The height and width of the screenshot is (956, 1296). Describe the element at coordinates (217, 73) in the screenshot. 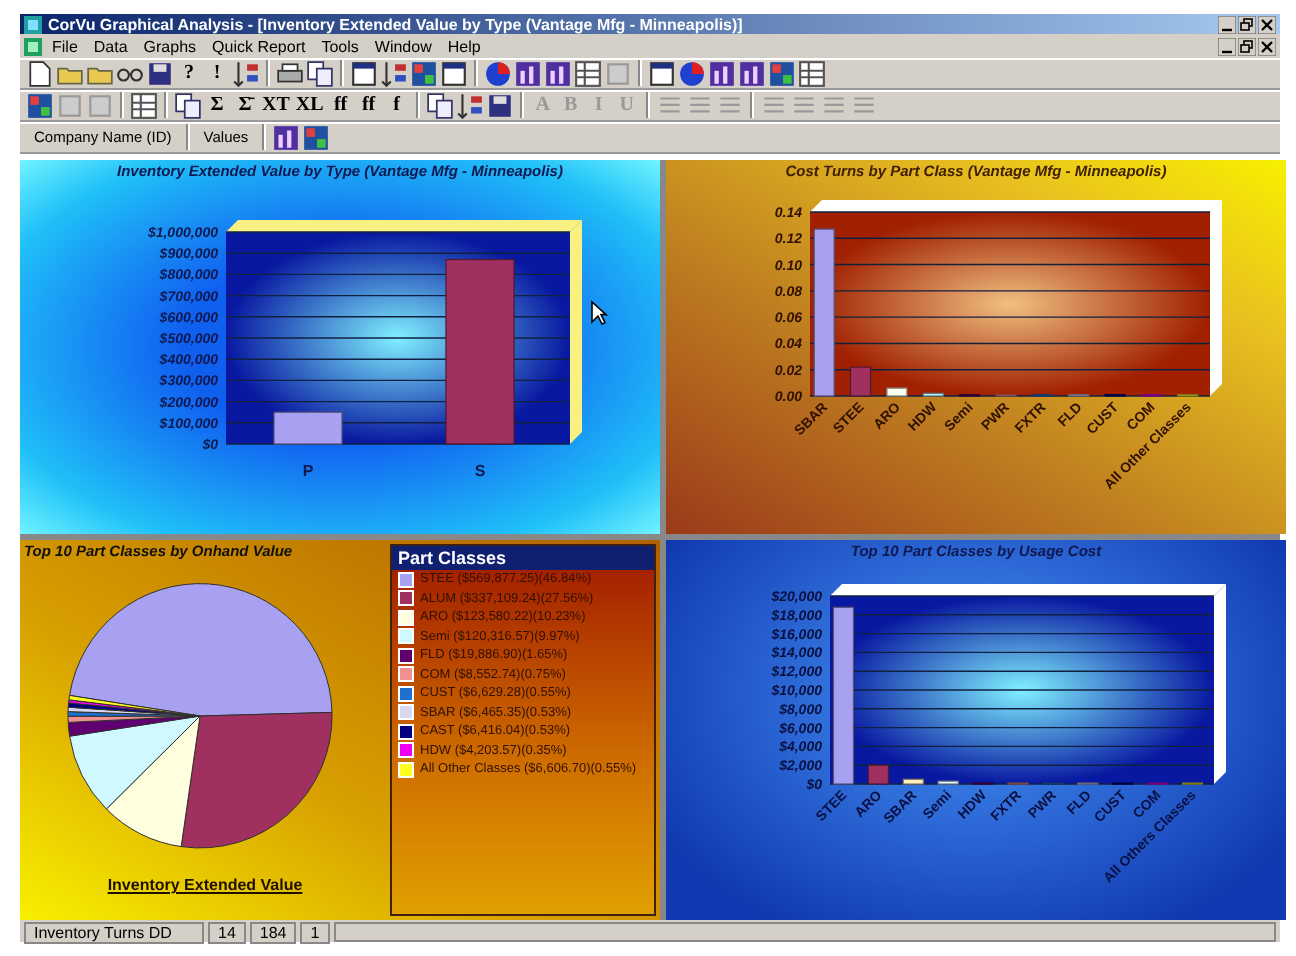

I see `toolbar-button: !` at that location.